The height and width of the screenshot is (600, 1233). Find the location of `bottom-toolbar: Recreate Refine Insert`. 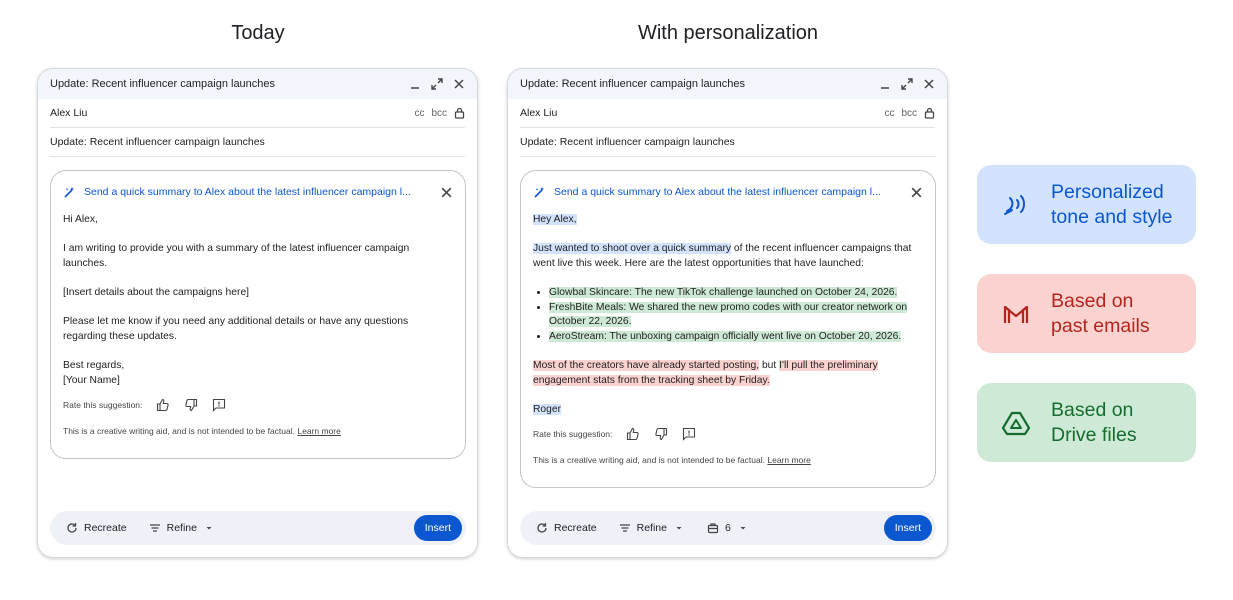

bottom-toolbar: Recreate Refine Insert is located at coordinates (258, 528).